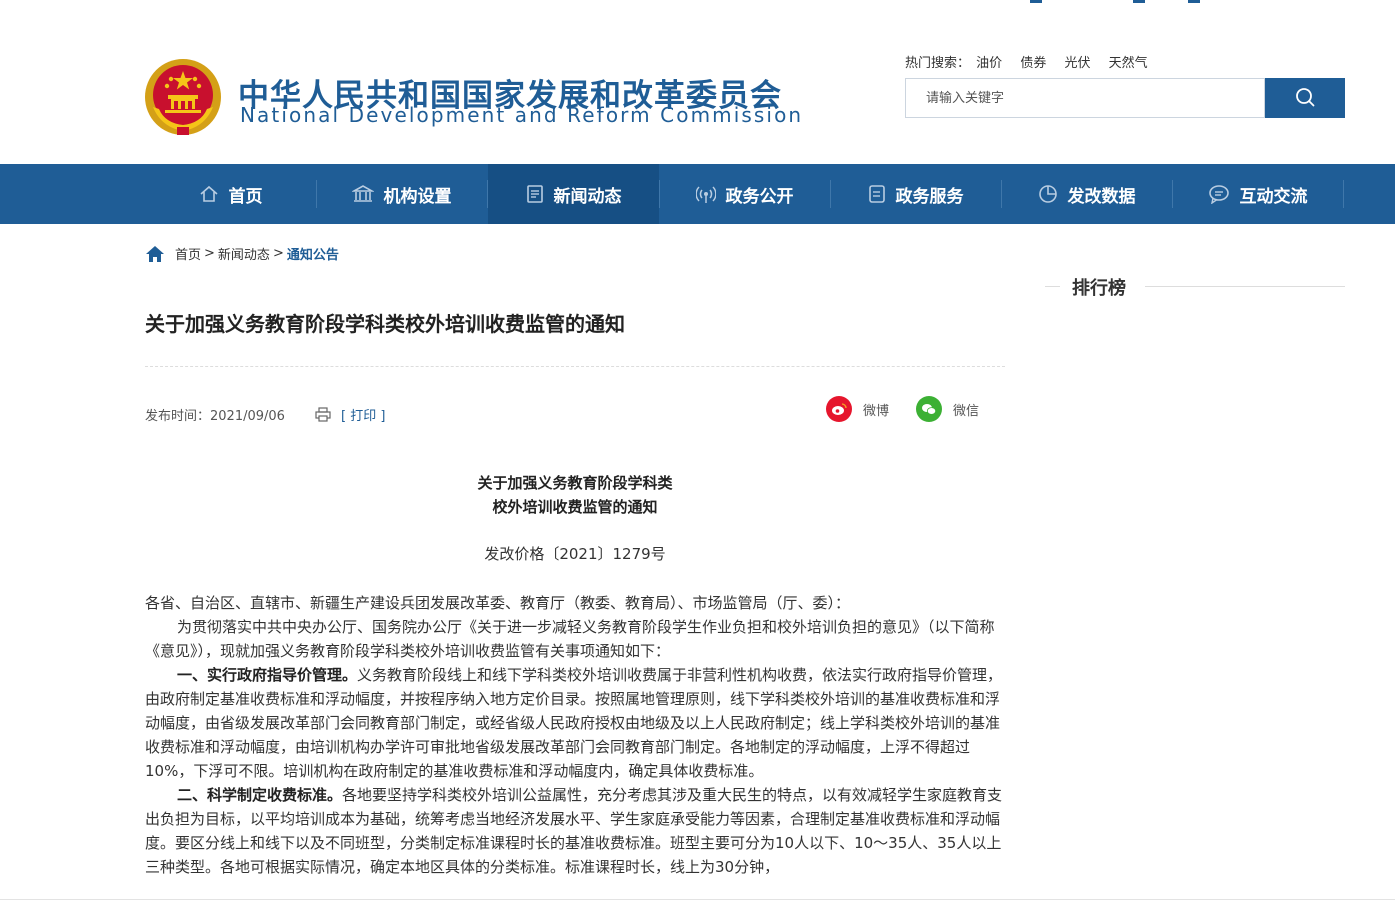  Describe the element at coordinates (938, 63) in the screenshot. I see `hot-search-label: 热门搜索：` at that location.